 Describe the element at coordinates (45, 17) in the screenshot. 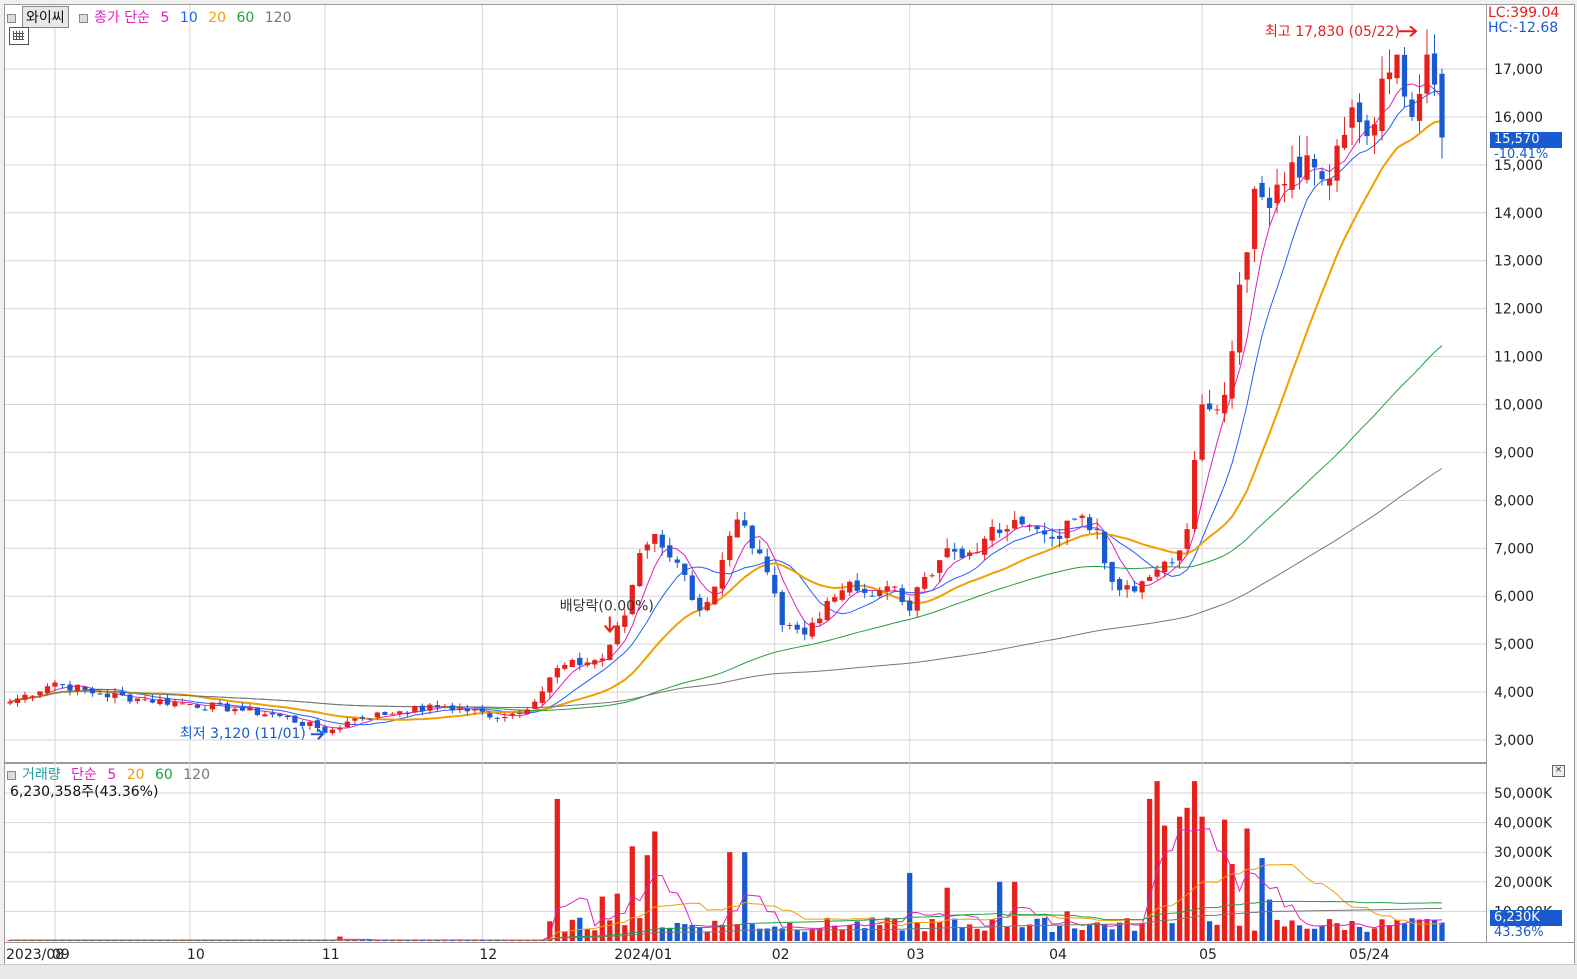

I see `stock-name: 와이씨` at that location.